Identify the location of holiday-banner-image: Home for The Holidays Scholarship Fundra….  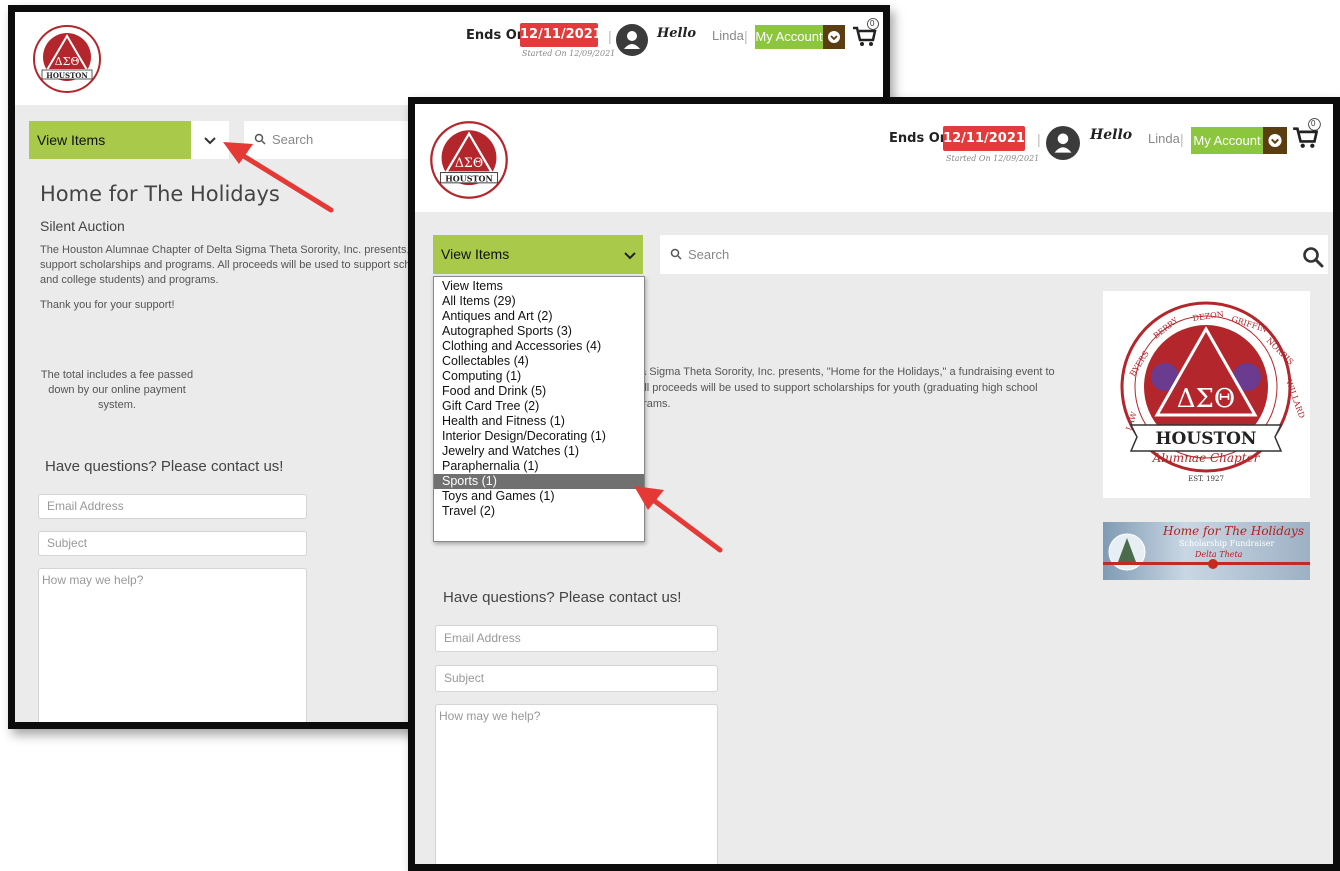
(1206, 551).